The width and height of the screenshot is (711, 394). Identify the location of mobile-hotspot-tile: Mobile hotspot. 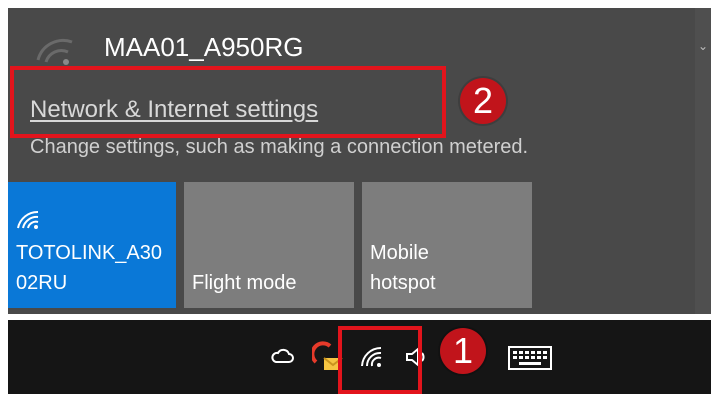
(447, 245).